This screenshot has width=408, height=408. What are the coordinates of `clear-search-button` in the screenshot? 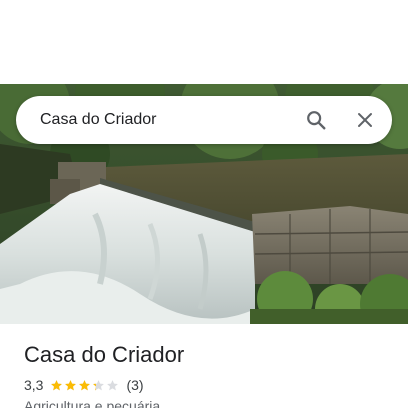 It's located at (365, 120).